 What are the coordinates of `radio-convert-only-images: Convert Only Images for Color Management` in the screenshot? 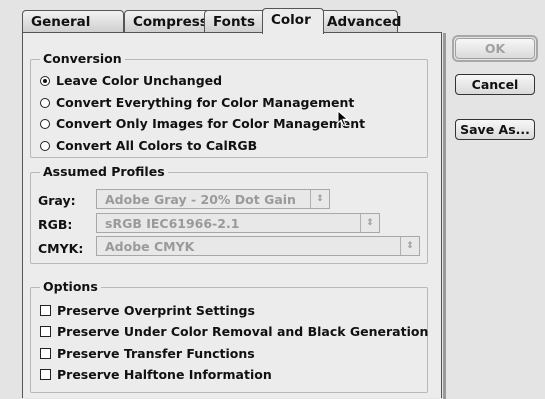 It's located at (202, 123).